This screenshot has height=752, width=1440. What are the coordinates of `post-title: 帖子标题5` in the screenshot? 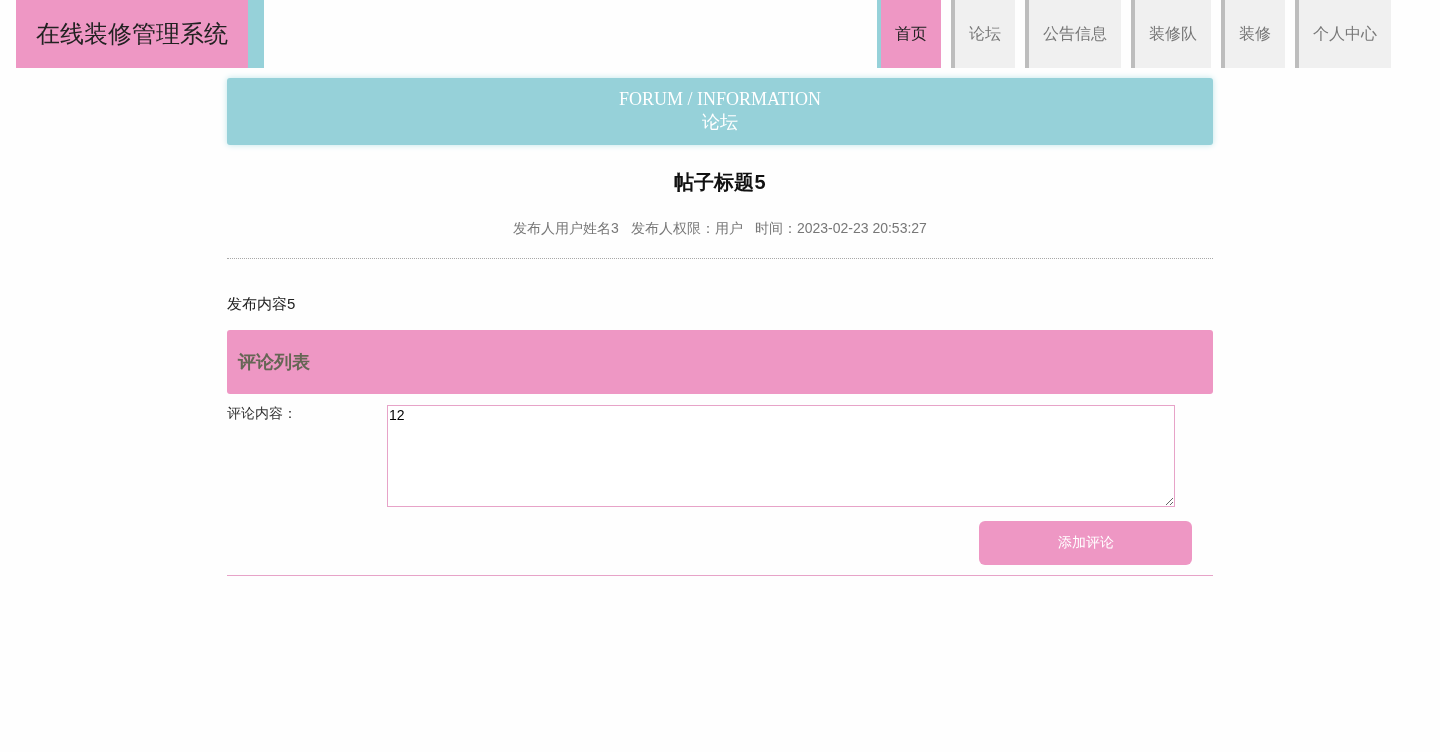 It's located at (720, 182).